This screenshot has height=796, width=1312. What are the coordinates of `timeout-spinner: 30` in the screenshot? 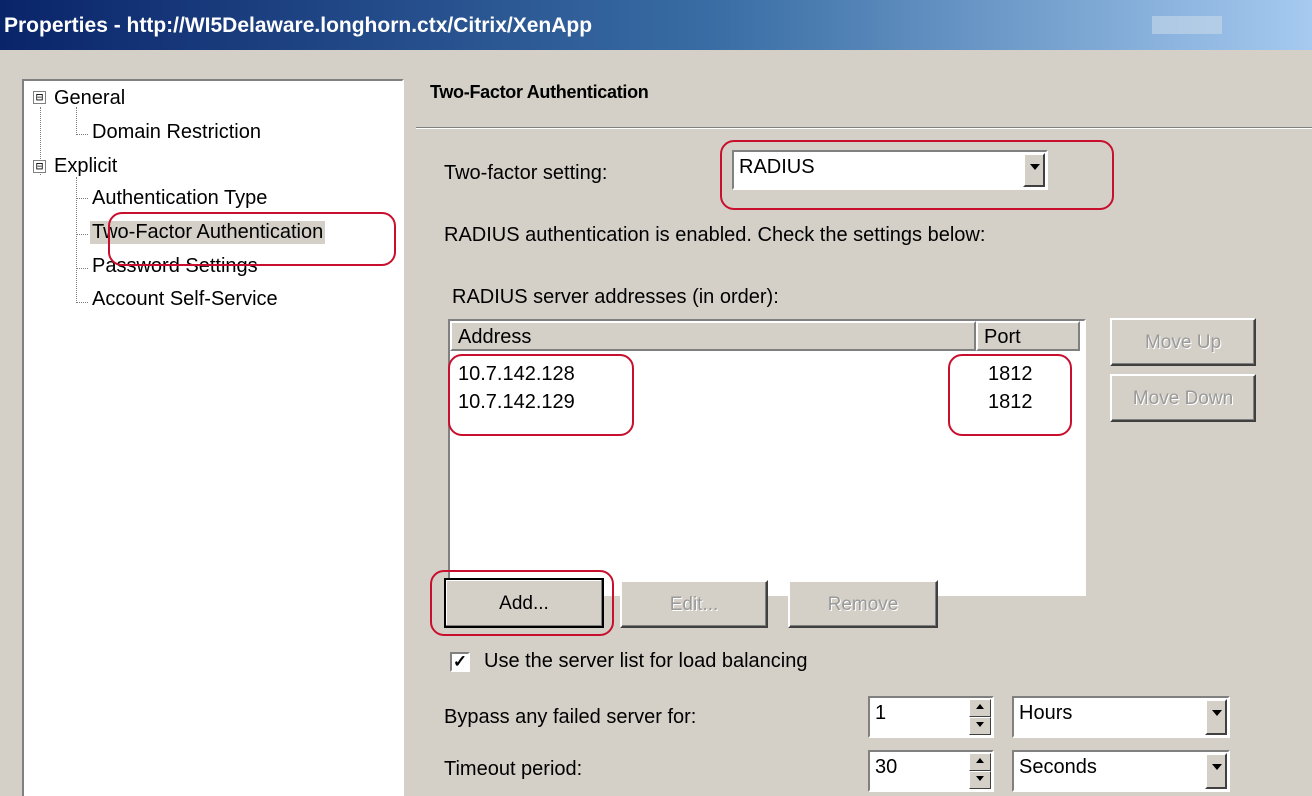 It's located at (931, 771).